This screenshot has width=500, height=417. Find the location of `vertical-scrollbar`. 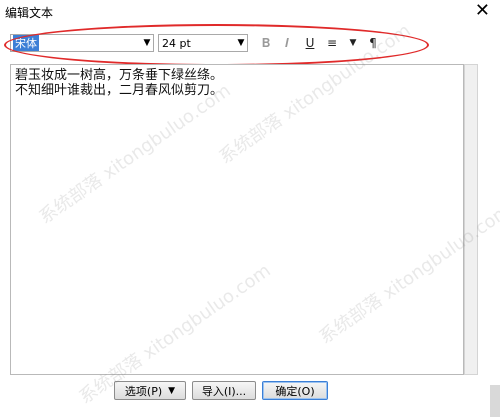

vertical-scrollbar is located at coordinates (471, 219).